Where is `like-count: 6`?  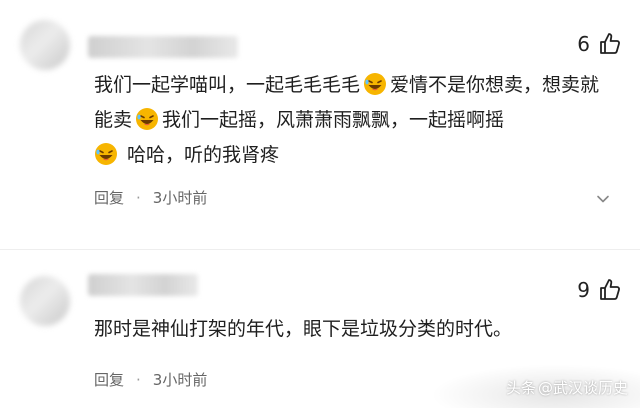 like-count: 6 is located at coordinates (583, 44).